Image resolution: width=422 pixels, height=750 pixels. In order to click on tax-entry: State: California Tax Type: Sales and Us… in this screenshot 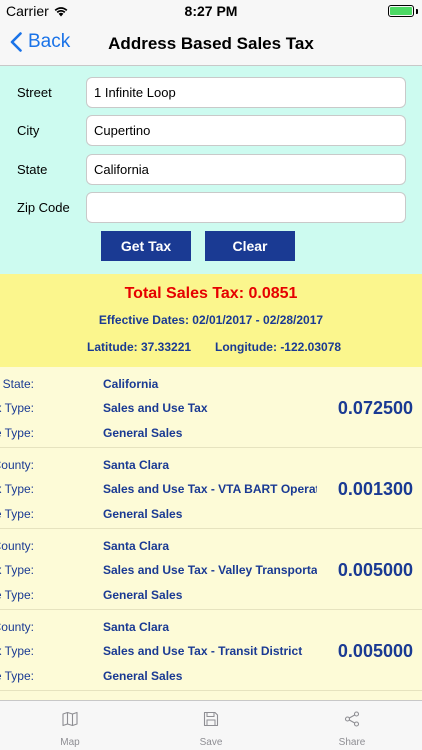, I will do `click(211, 407)`.